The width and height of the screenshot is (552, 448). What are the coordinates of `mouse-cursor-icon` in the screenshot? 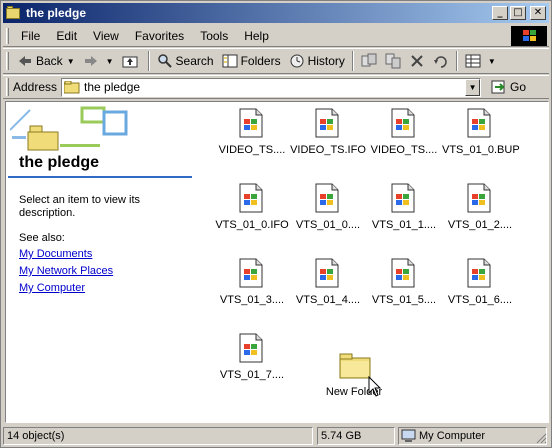 It's located at (375, 386).